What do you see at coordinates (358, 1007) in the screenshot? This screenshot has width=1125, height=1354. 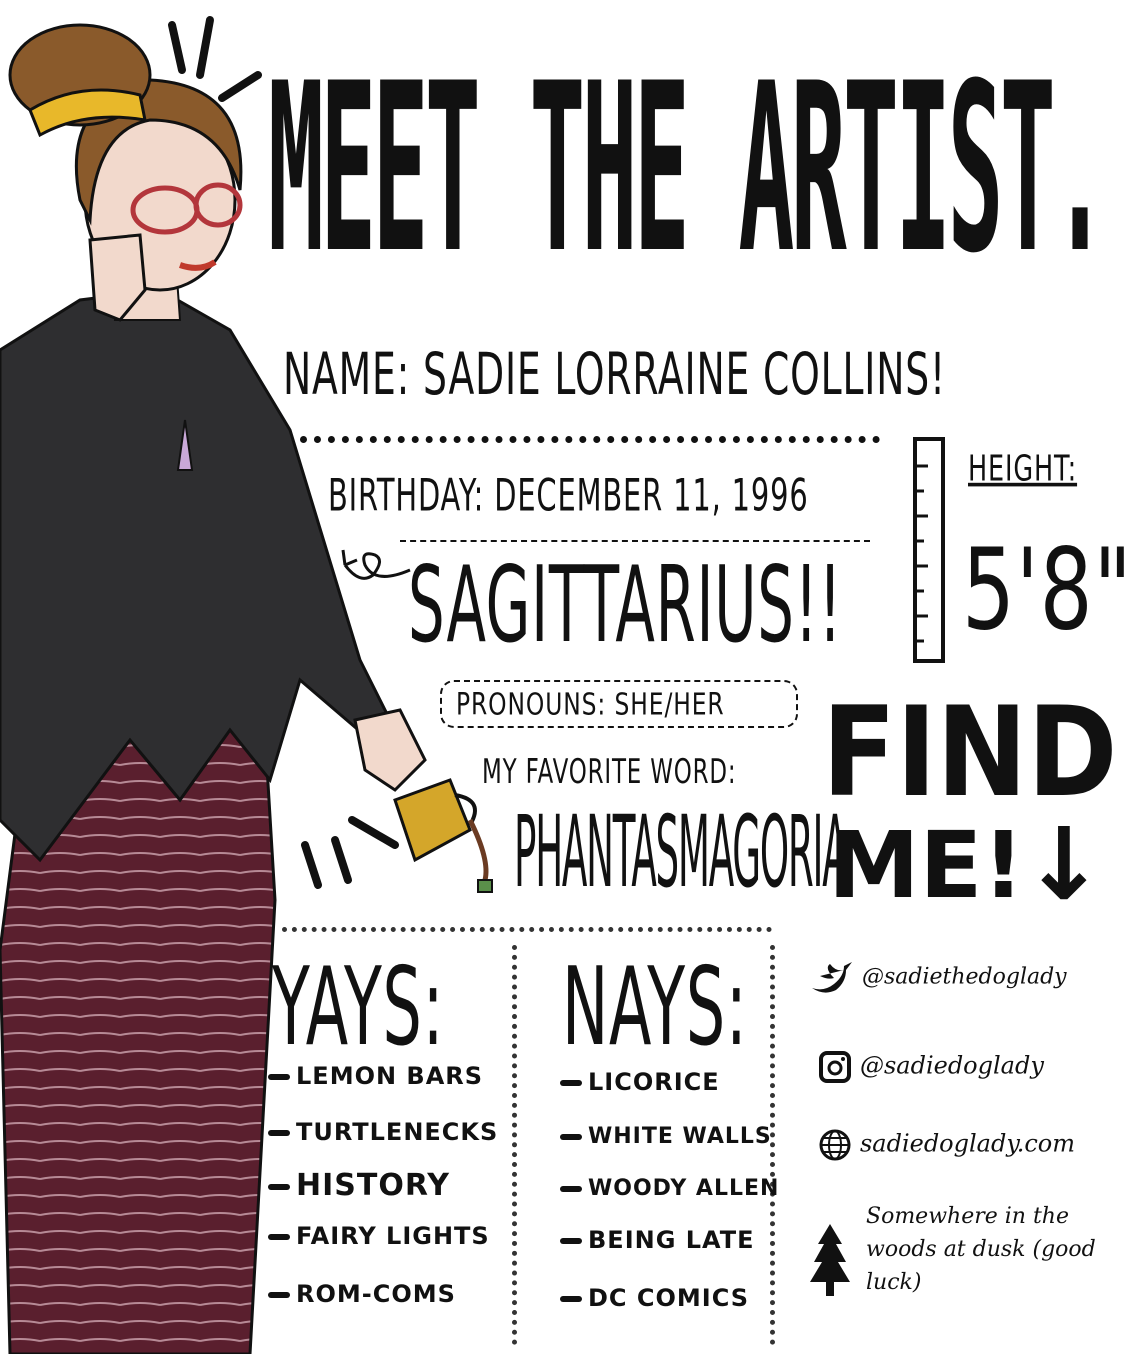 I see `yays-heading: YAYS:` at bounding box center [358, 1007].